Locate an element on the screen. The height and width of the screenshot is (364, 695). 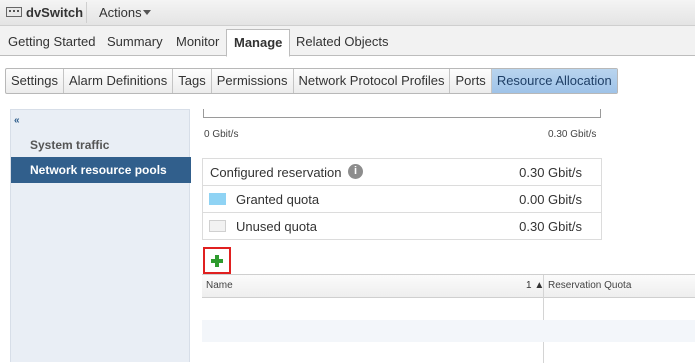
collapse-sidebar-icon: « is located at coordinates (17, 120).